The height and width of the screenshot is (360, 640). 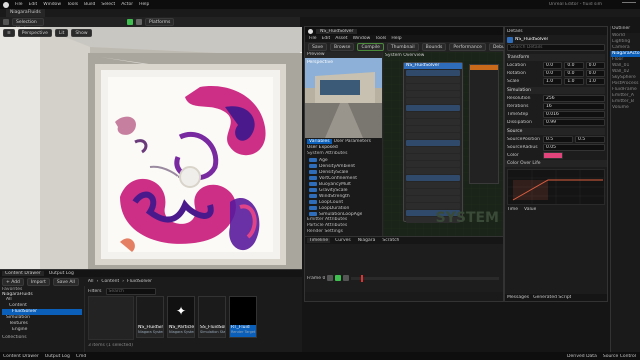 I want to click on curve-section-title: Color Over Life, so click(x=556, y=163).